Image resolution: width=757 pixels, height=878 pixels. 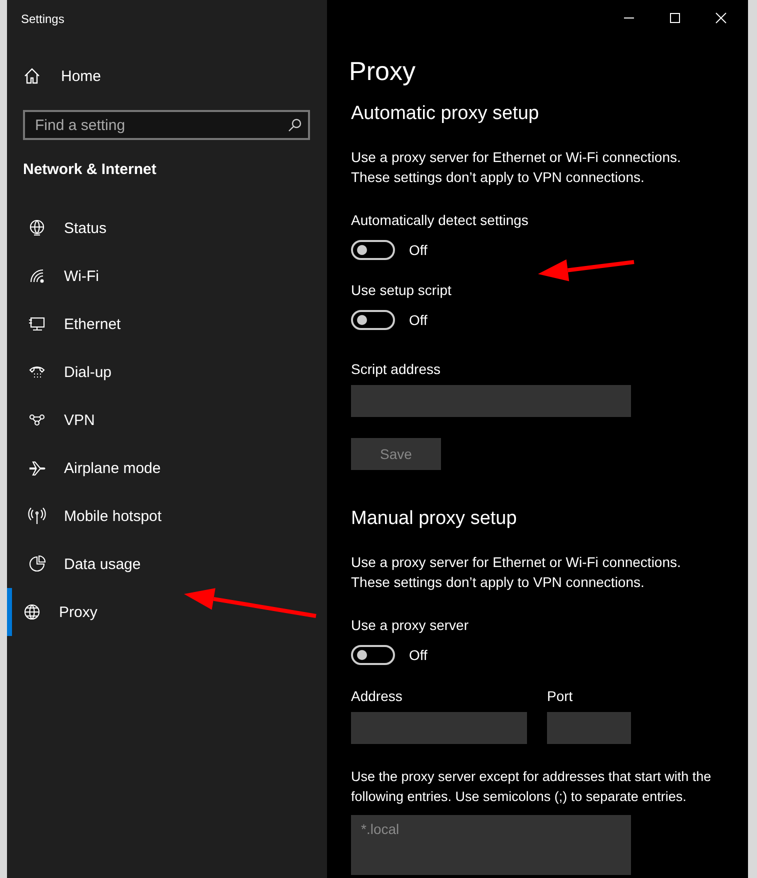 What do you see at coordinates (167, 228) in the screenshot?
I see `nav-item: Status` at bounding box center [167, 228].